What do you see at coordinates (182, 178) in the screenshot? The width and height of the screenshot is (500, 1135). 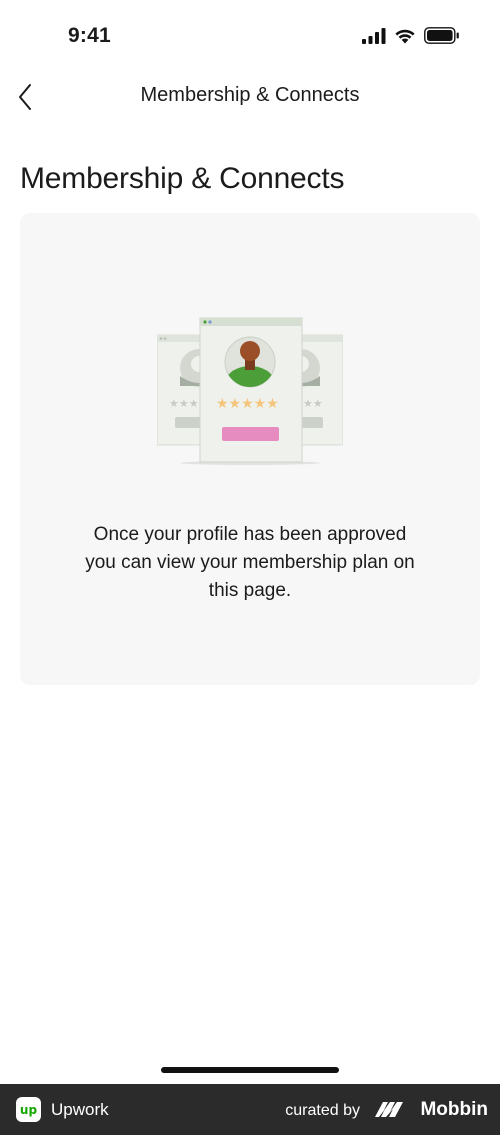 I see `page-title: Membership & Connects` at bounding box center [182, 178].